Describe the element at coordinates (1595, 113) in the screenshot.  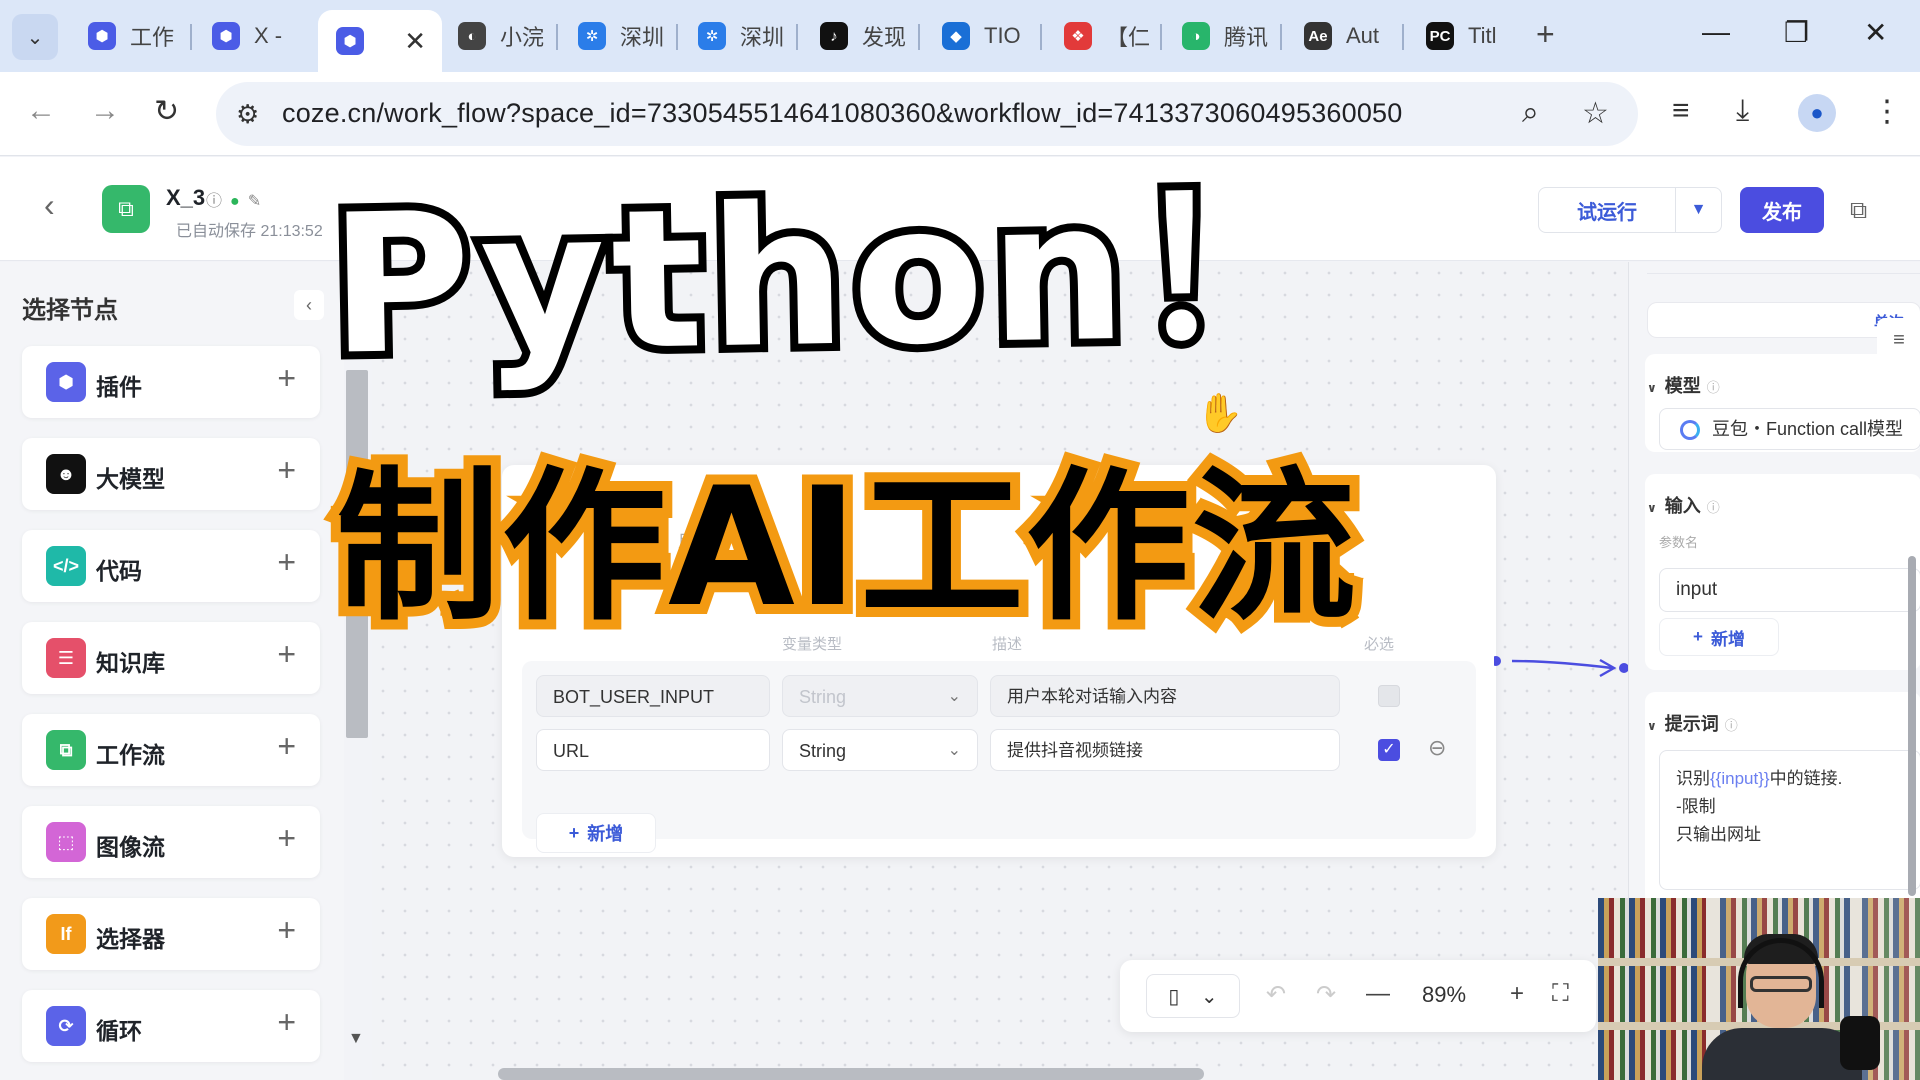
I see `bookmark-star-icon: ☆` at that location.